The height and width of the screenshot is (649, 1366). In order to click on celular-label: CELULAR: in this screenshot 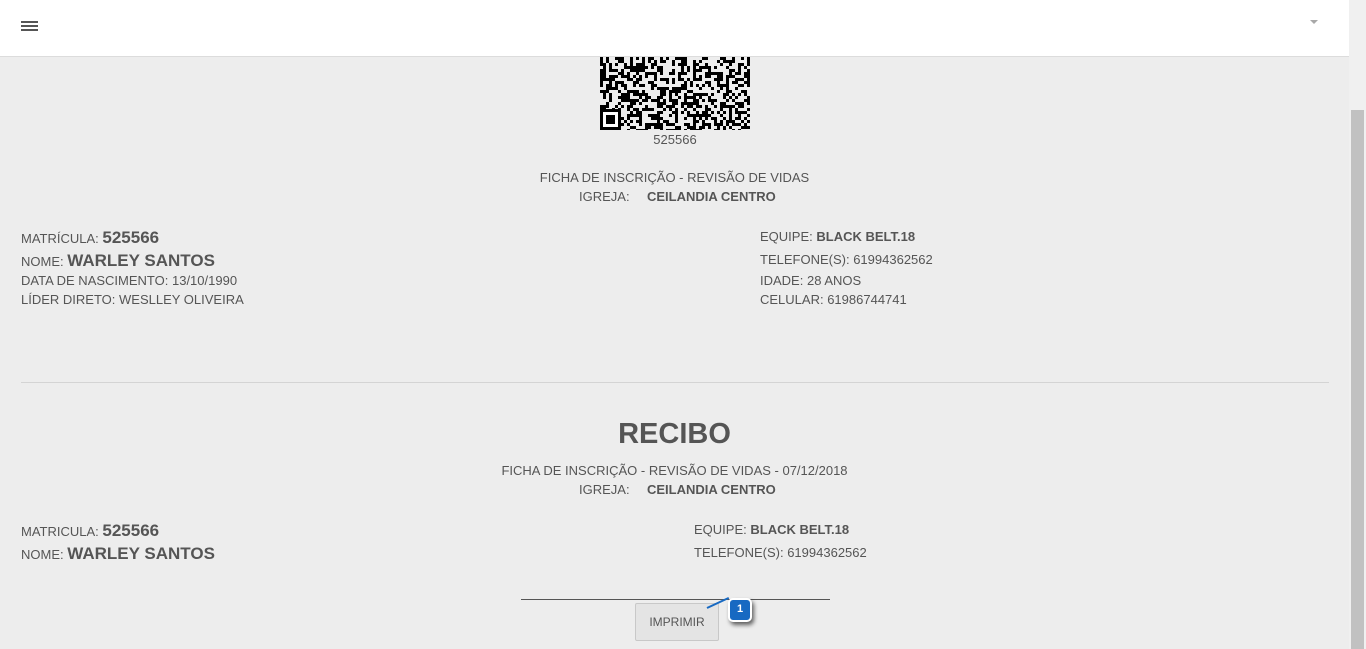, I will do `click(792, 299)`.